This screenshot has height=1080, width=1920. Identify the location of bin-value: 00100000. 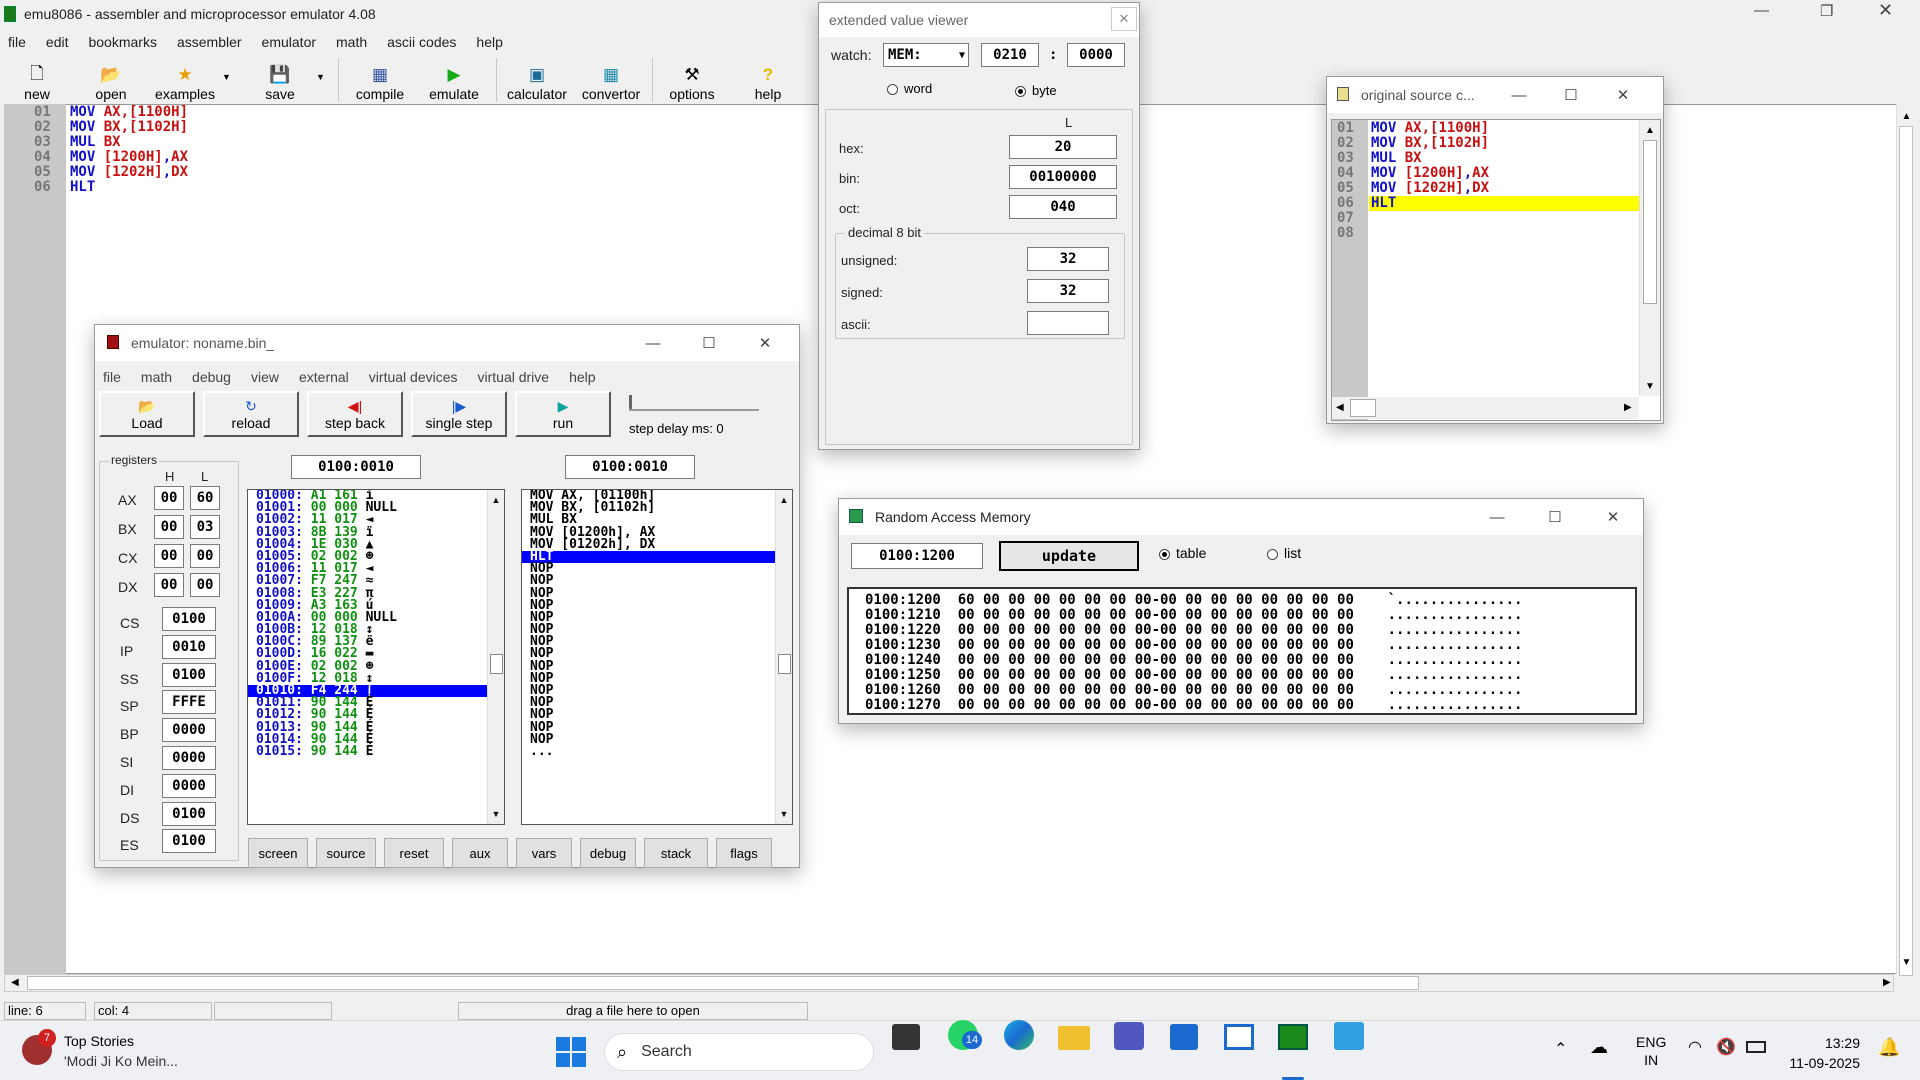
(1063, 177).